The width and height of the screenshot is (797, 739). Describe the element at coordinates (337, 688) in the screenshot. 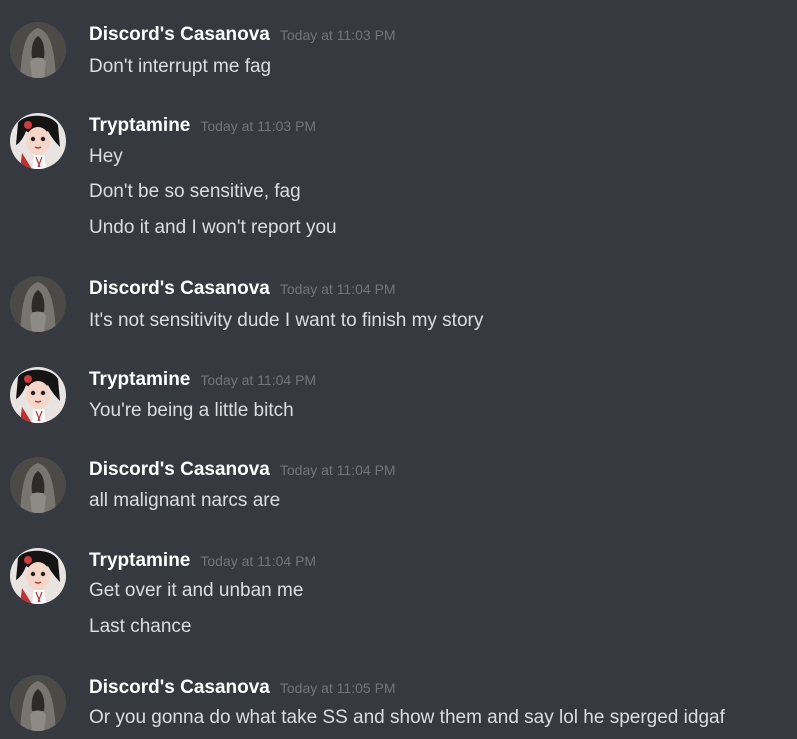

I see `timestamp: Today at 11:05 PM` at that location.